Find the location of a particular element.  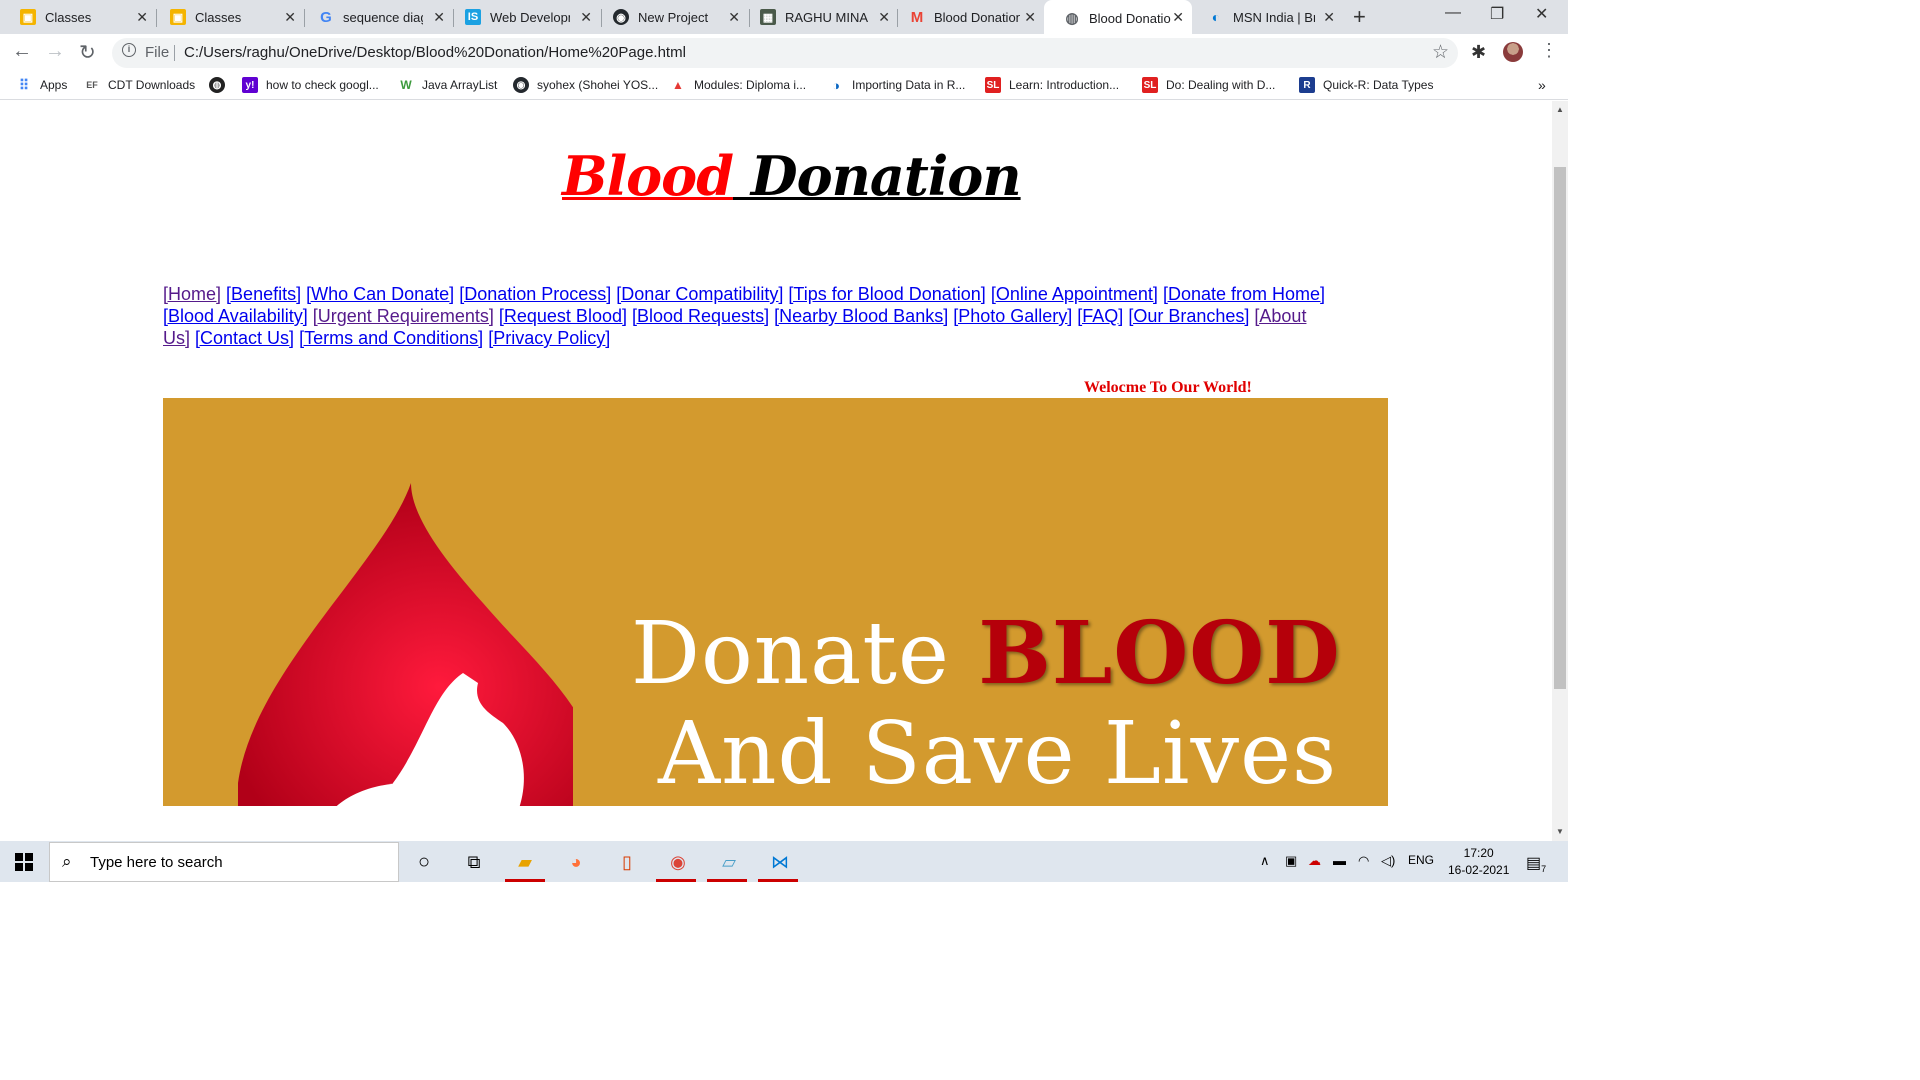

windows-start-icon is located at coordinates (24, 862).